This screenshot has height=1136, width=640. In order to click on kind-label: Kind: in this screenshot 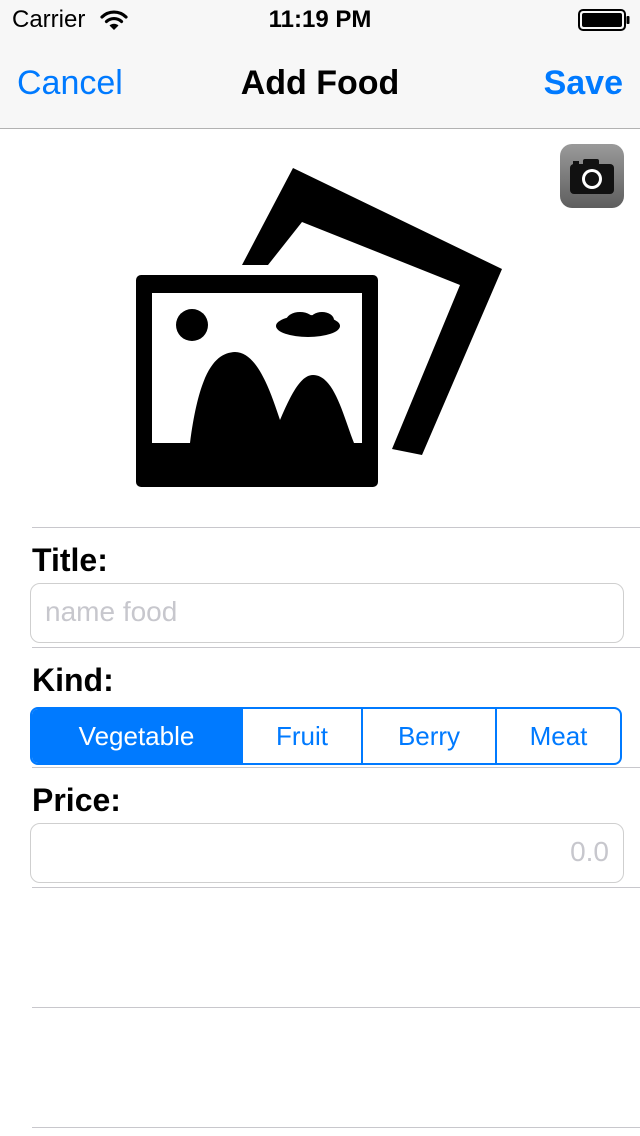, I will do `click(73, 680)`.